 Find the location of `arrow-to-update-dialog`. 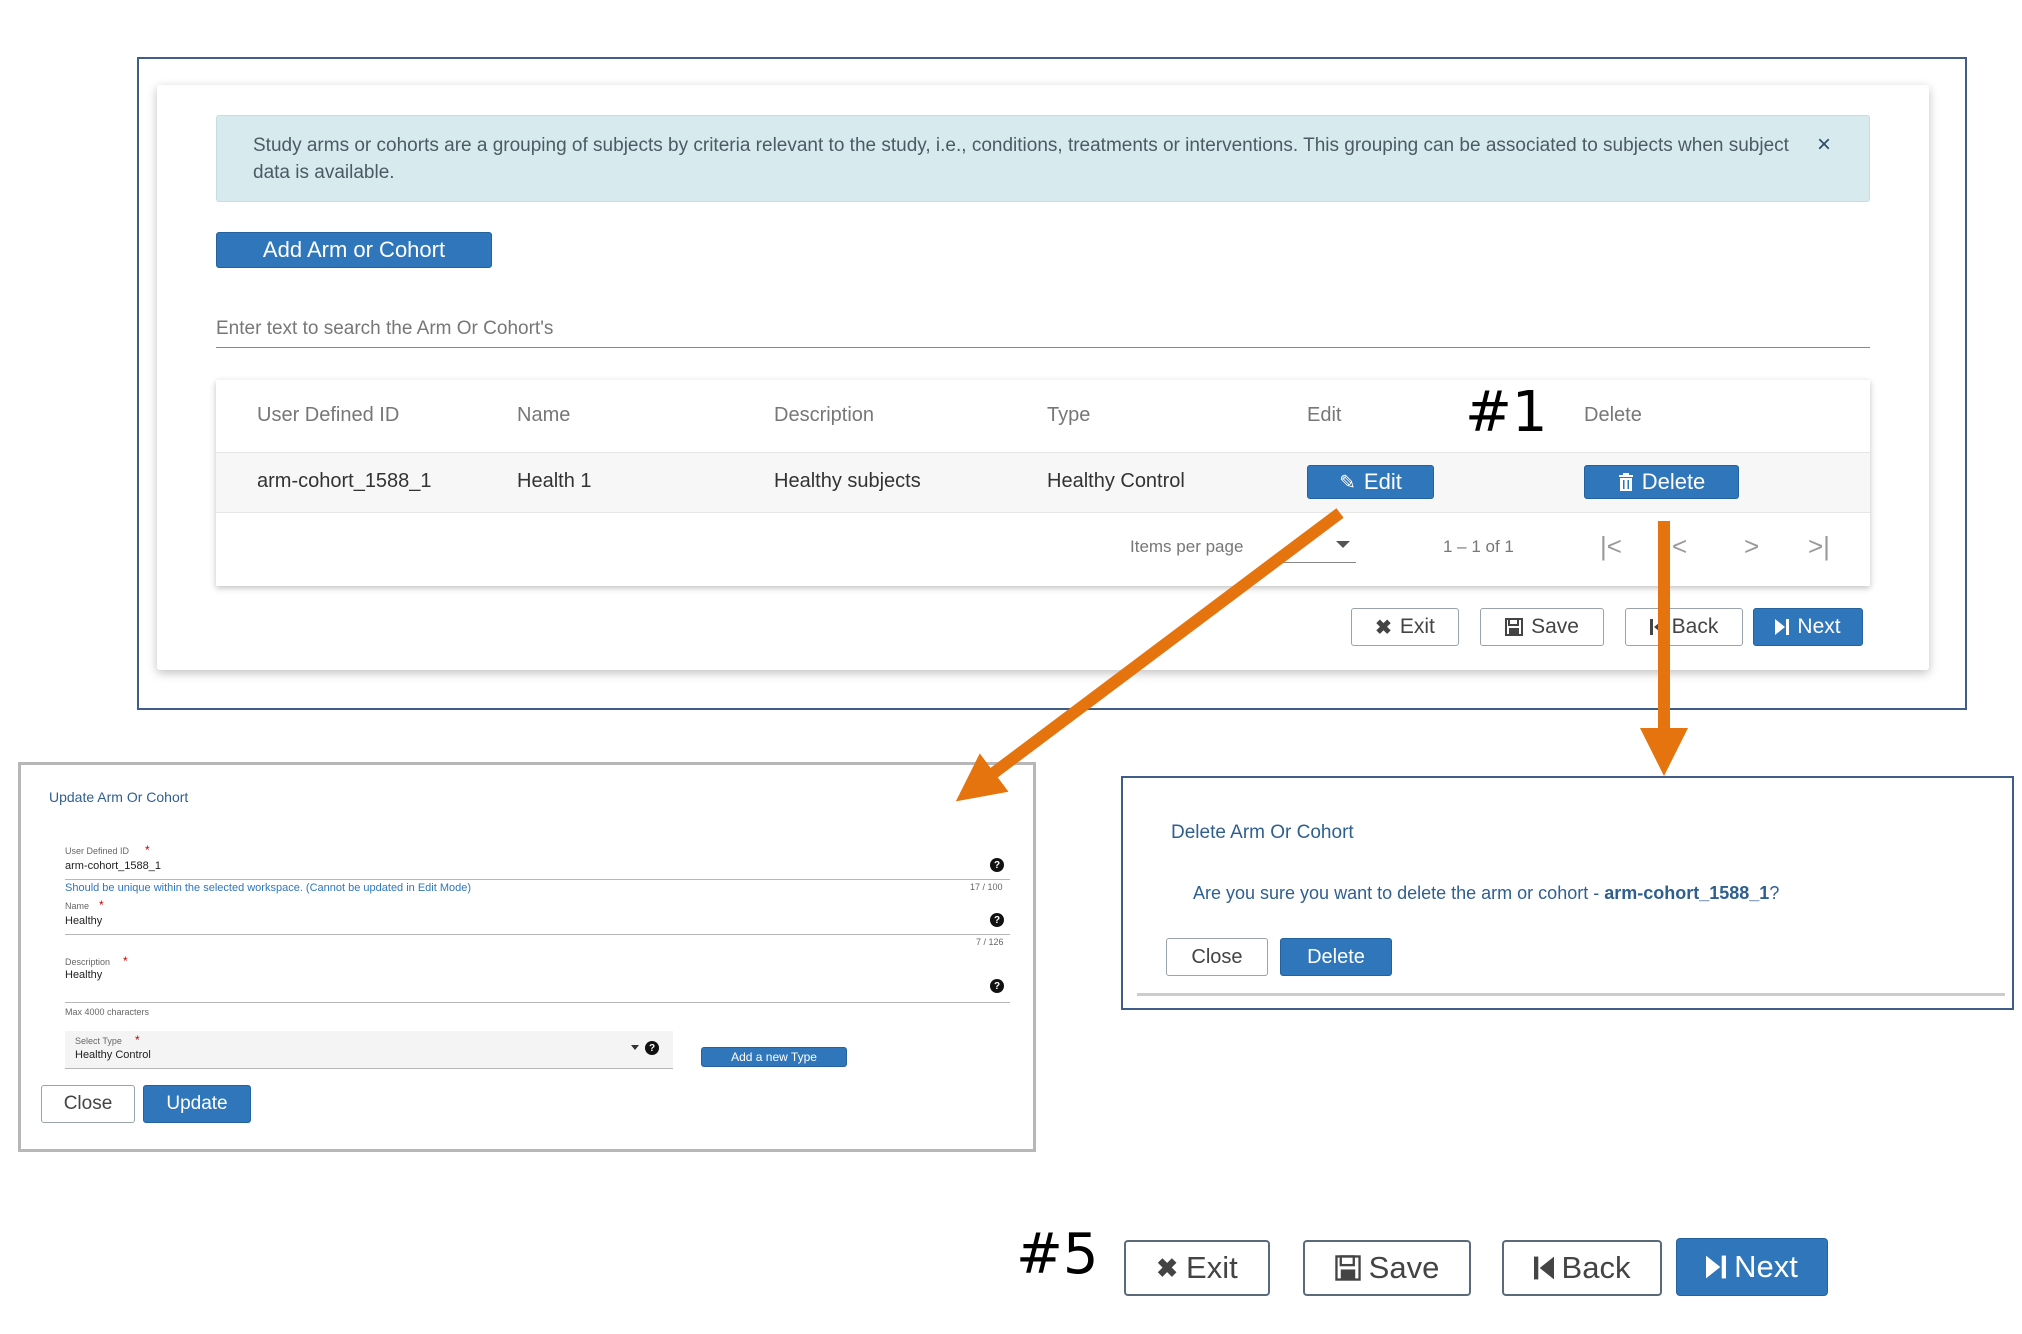

arrow-to-update-dialog is located at coordinates (1149, 655).